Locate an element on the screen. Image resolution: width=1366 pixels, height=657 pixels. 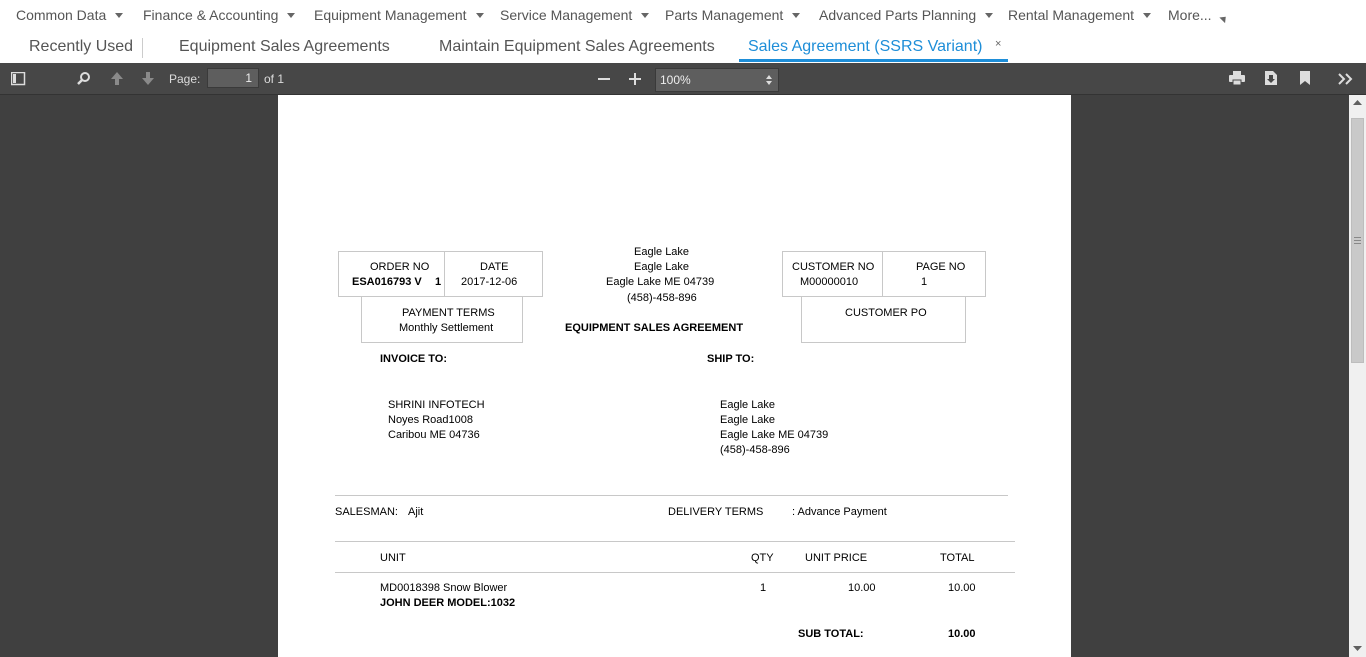
select-arrows-icon is located at coordinates (769, 80).